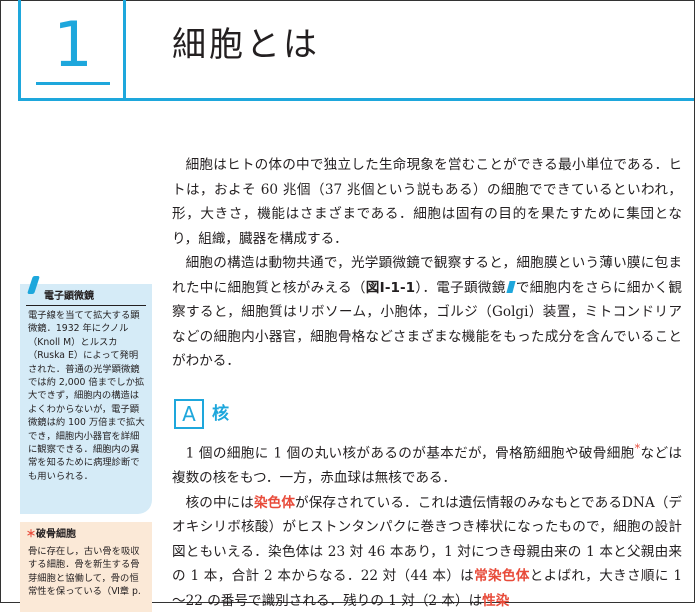  I want to click on section-title: 核, so click(220, 414).